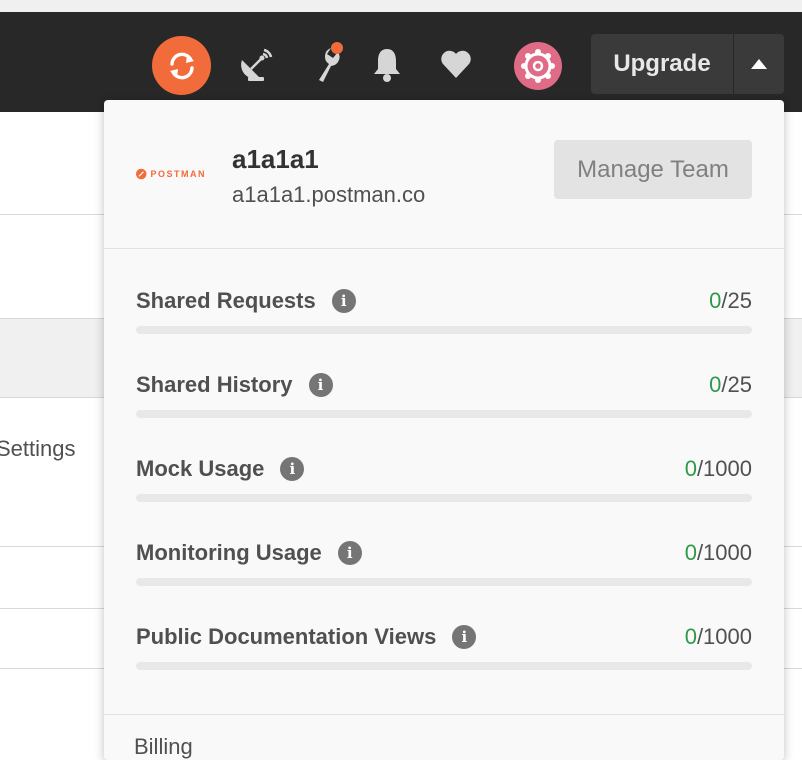 This screenshot has width=802, height=760. Describe the element at coordinates (327, 62) in the screenshot. I see `wrench-icon` at that location.